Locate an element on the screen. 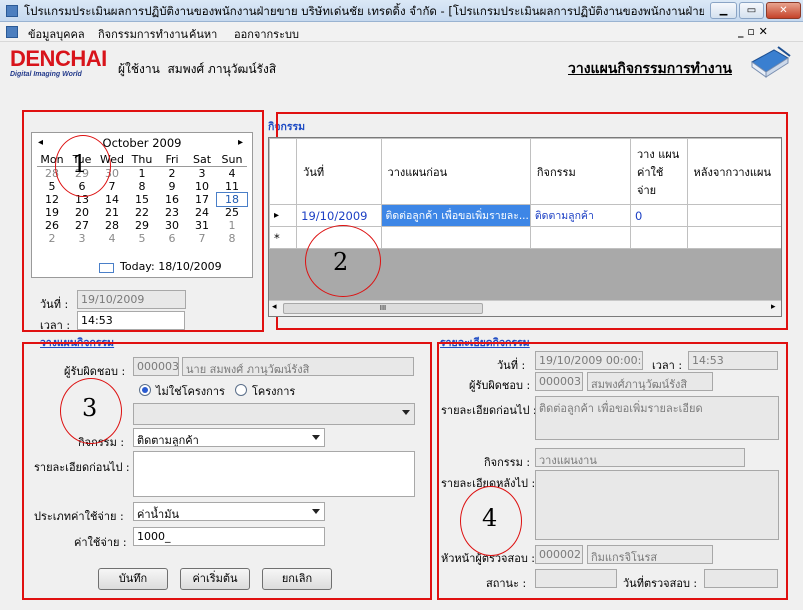  mdi-window-controls: _ ▫ ✕ is located at coordinates (753, 31).